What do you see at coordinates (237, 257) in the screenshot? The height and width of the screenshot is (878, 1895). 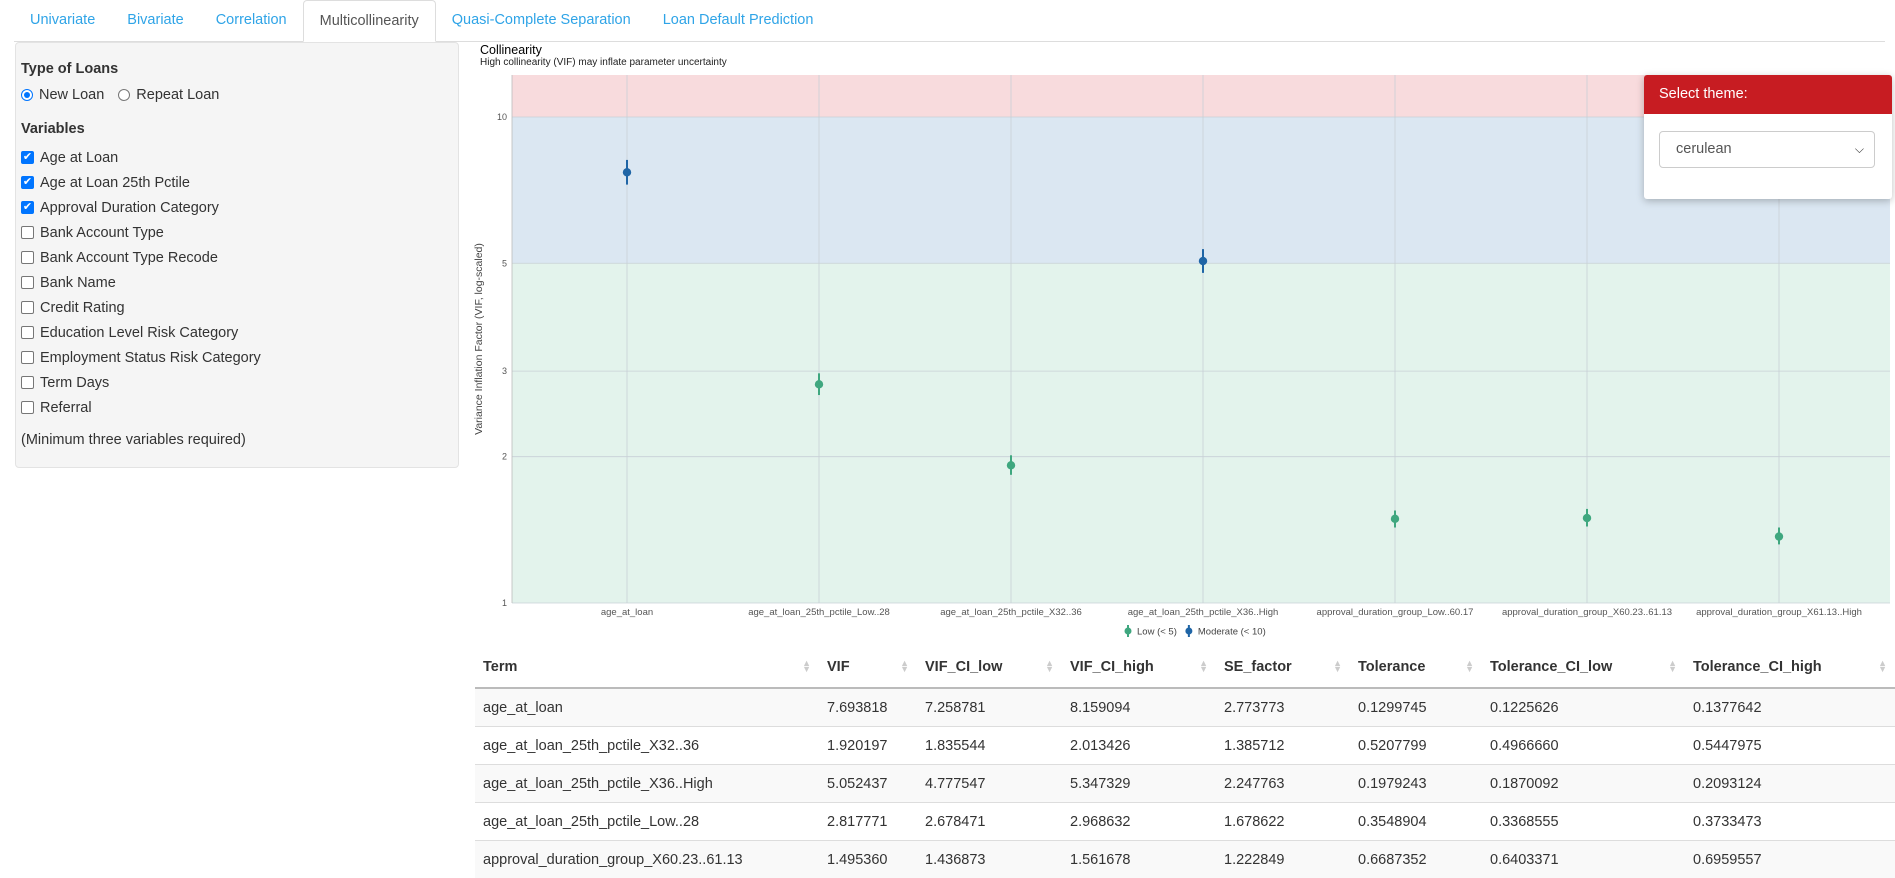 I see `variable-option-bank-account-type-recode: Bank Account Type Recode` at bounding box center [237, 257].